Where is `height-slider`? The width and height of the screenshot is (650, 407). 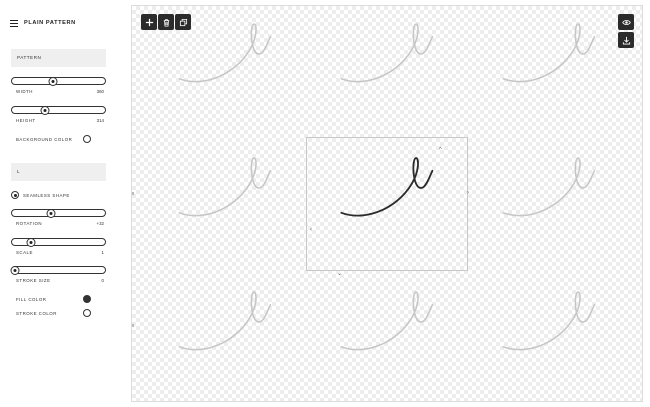
height-slider is located at coordinates (58, 110).